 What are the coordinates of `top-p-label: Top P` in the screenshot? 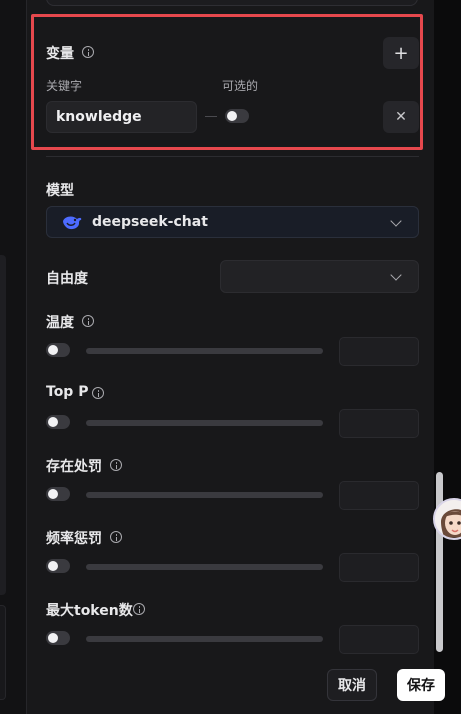 It's located at (67, 392).